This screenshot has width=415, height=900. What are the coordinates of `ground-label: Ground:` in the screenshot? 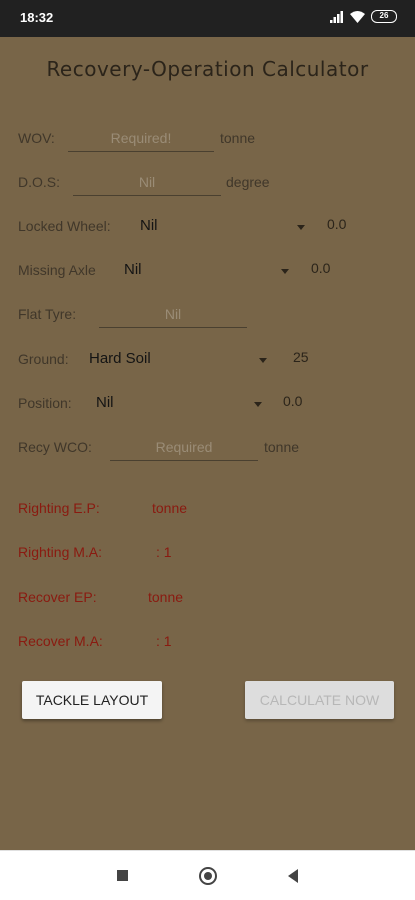 It's located at (43, 359).